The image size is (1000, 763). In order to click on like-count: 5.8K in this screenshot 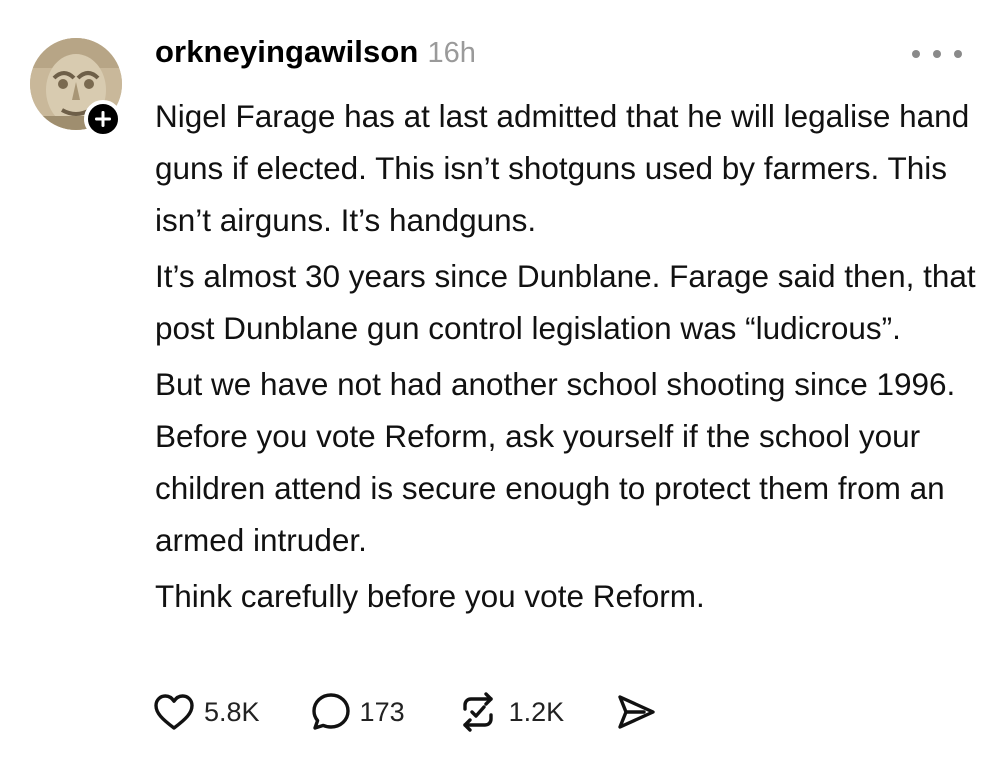, I will do `click(232, 711)`.